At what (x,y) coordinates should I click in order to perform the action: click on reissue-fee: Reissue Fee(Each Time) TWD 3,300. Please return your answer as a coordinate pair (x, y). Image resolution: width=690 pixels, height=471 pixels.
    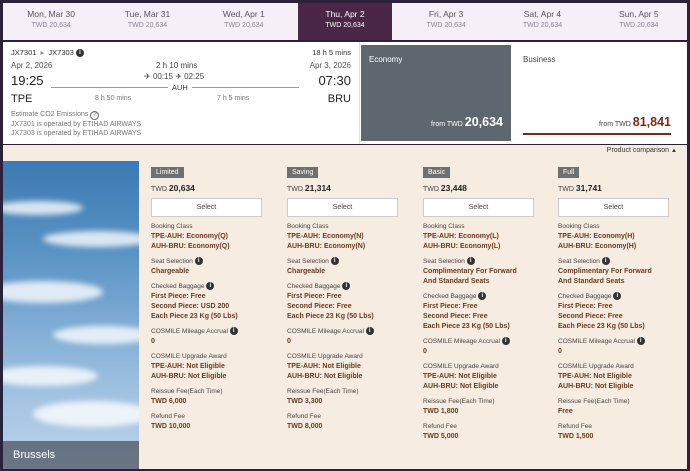
    Looking at the image, I should click on (349, 397).